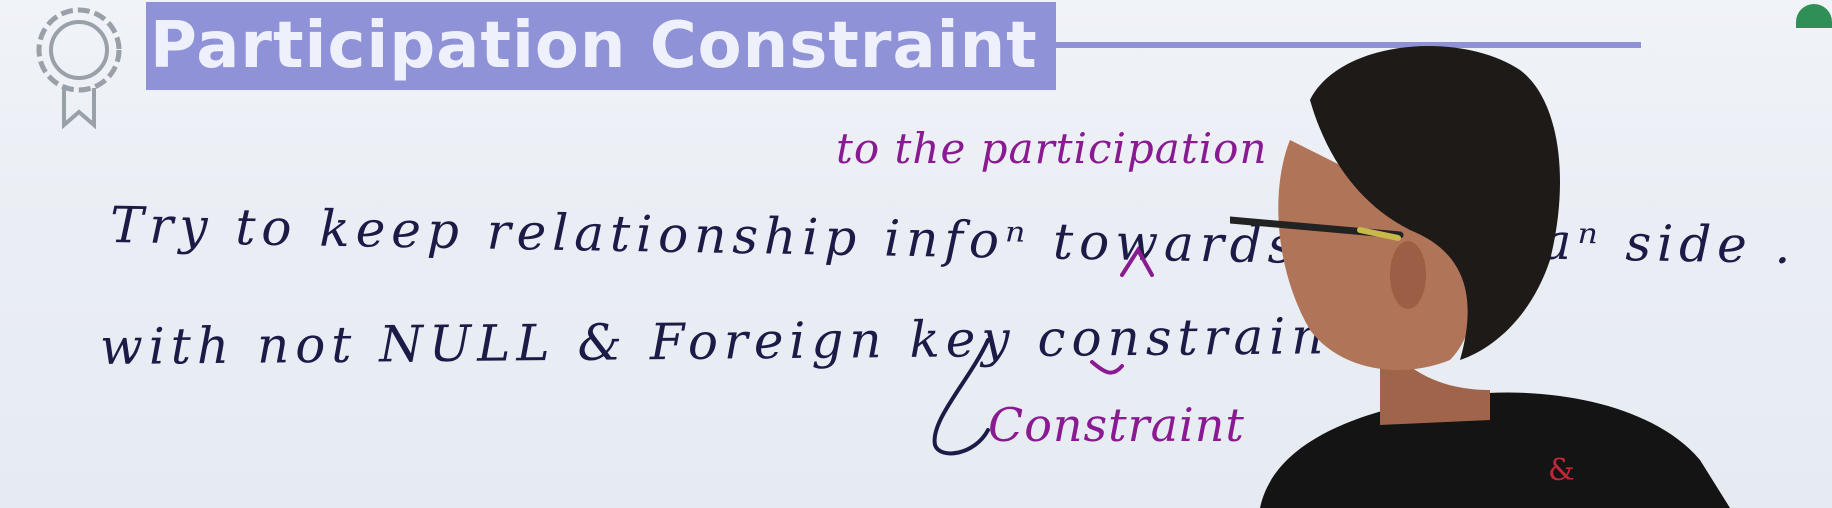 The image size is (1832, 508). What do you see at coordinates (1137, 261) in the screenshot?
I see `ink-caret-stroke` at bounding box center [1137, 261].